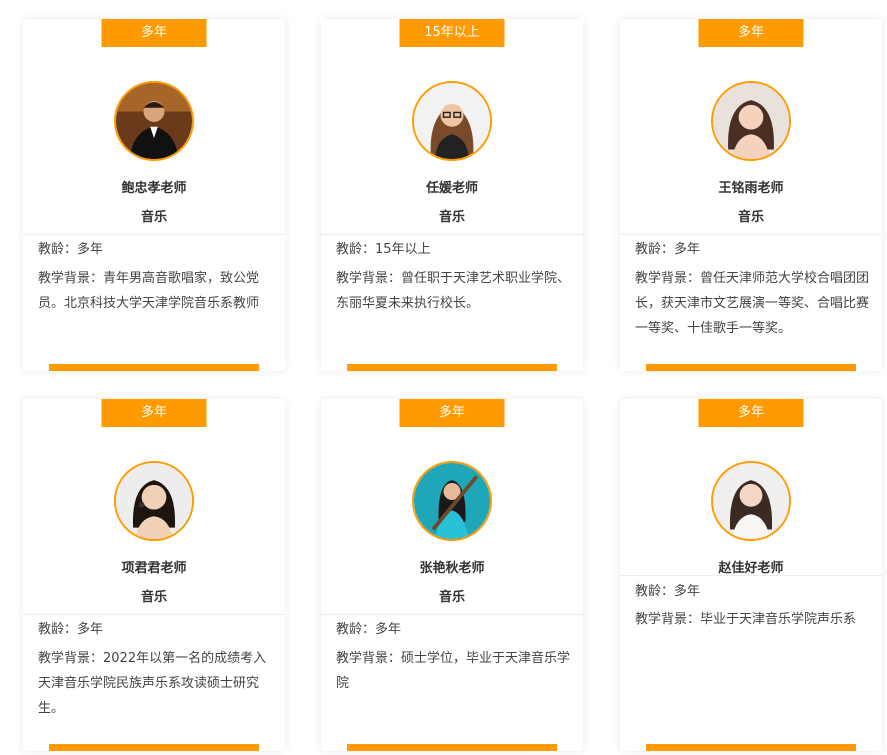 The height and width of the screenshot is (755, 887). Describe the element at coordinates (154, 568) in the screenshot. I see `teacher-name: 项君君老师` at that location.